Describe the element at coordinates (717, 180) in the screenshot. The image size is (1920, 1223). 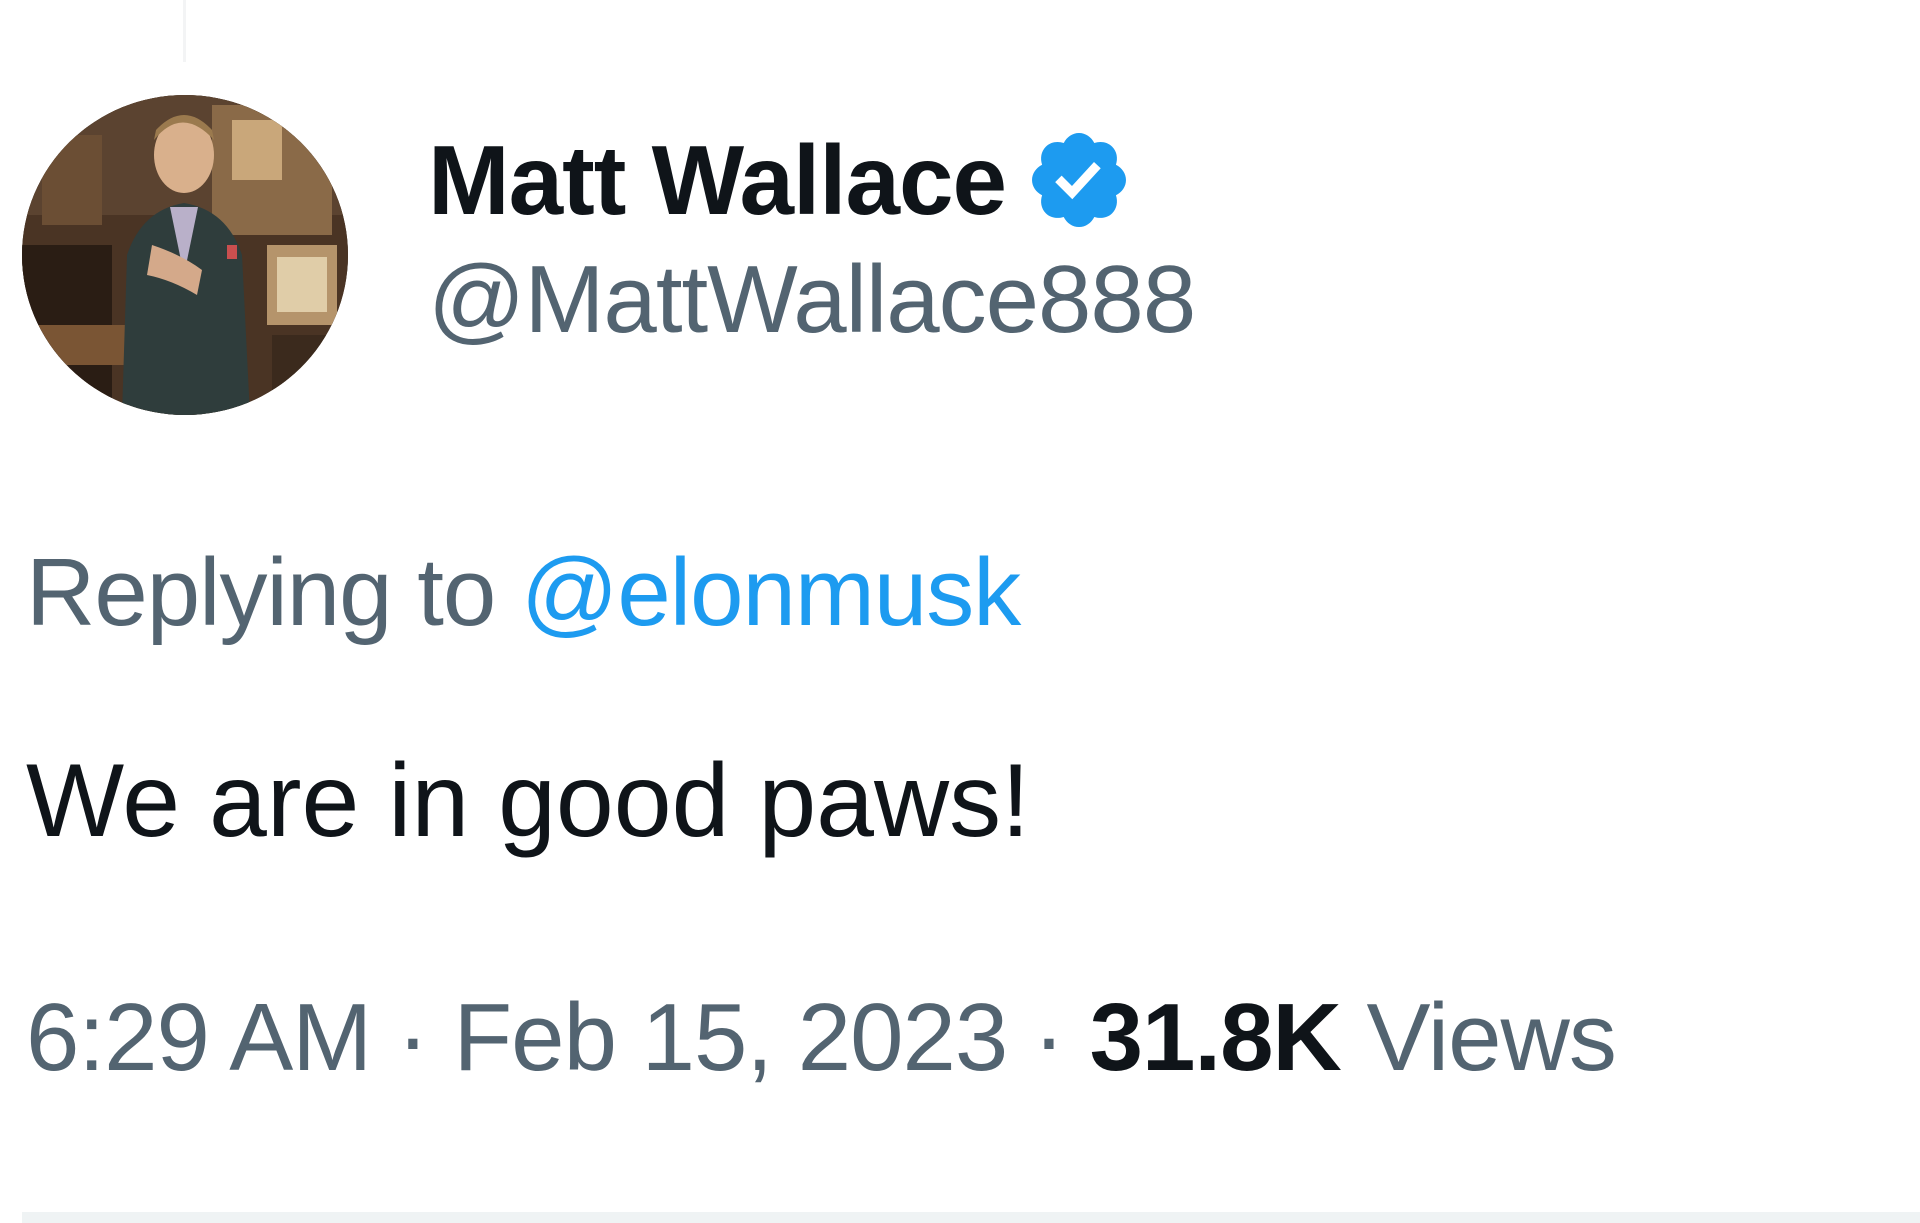
I see `author-display-name: Matt Wallace` at that location.